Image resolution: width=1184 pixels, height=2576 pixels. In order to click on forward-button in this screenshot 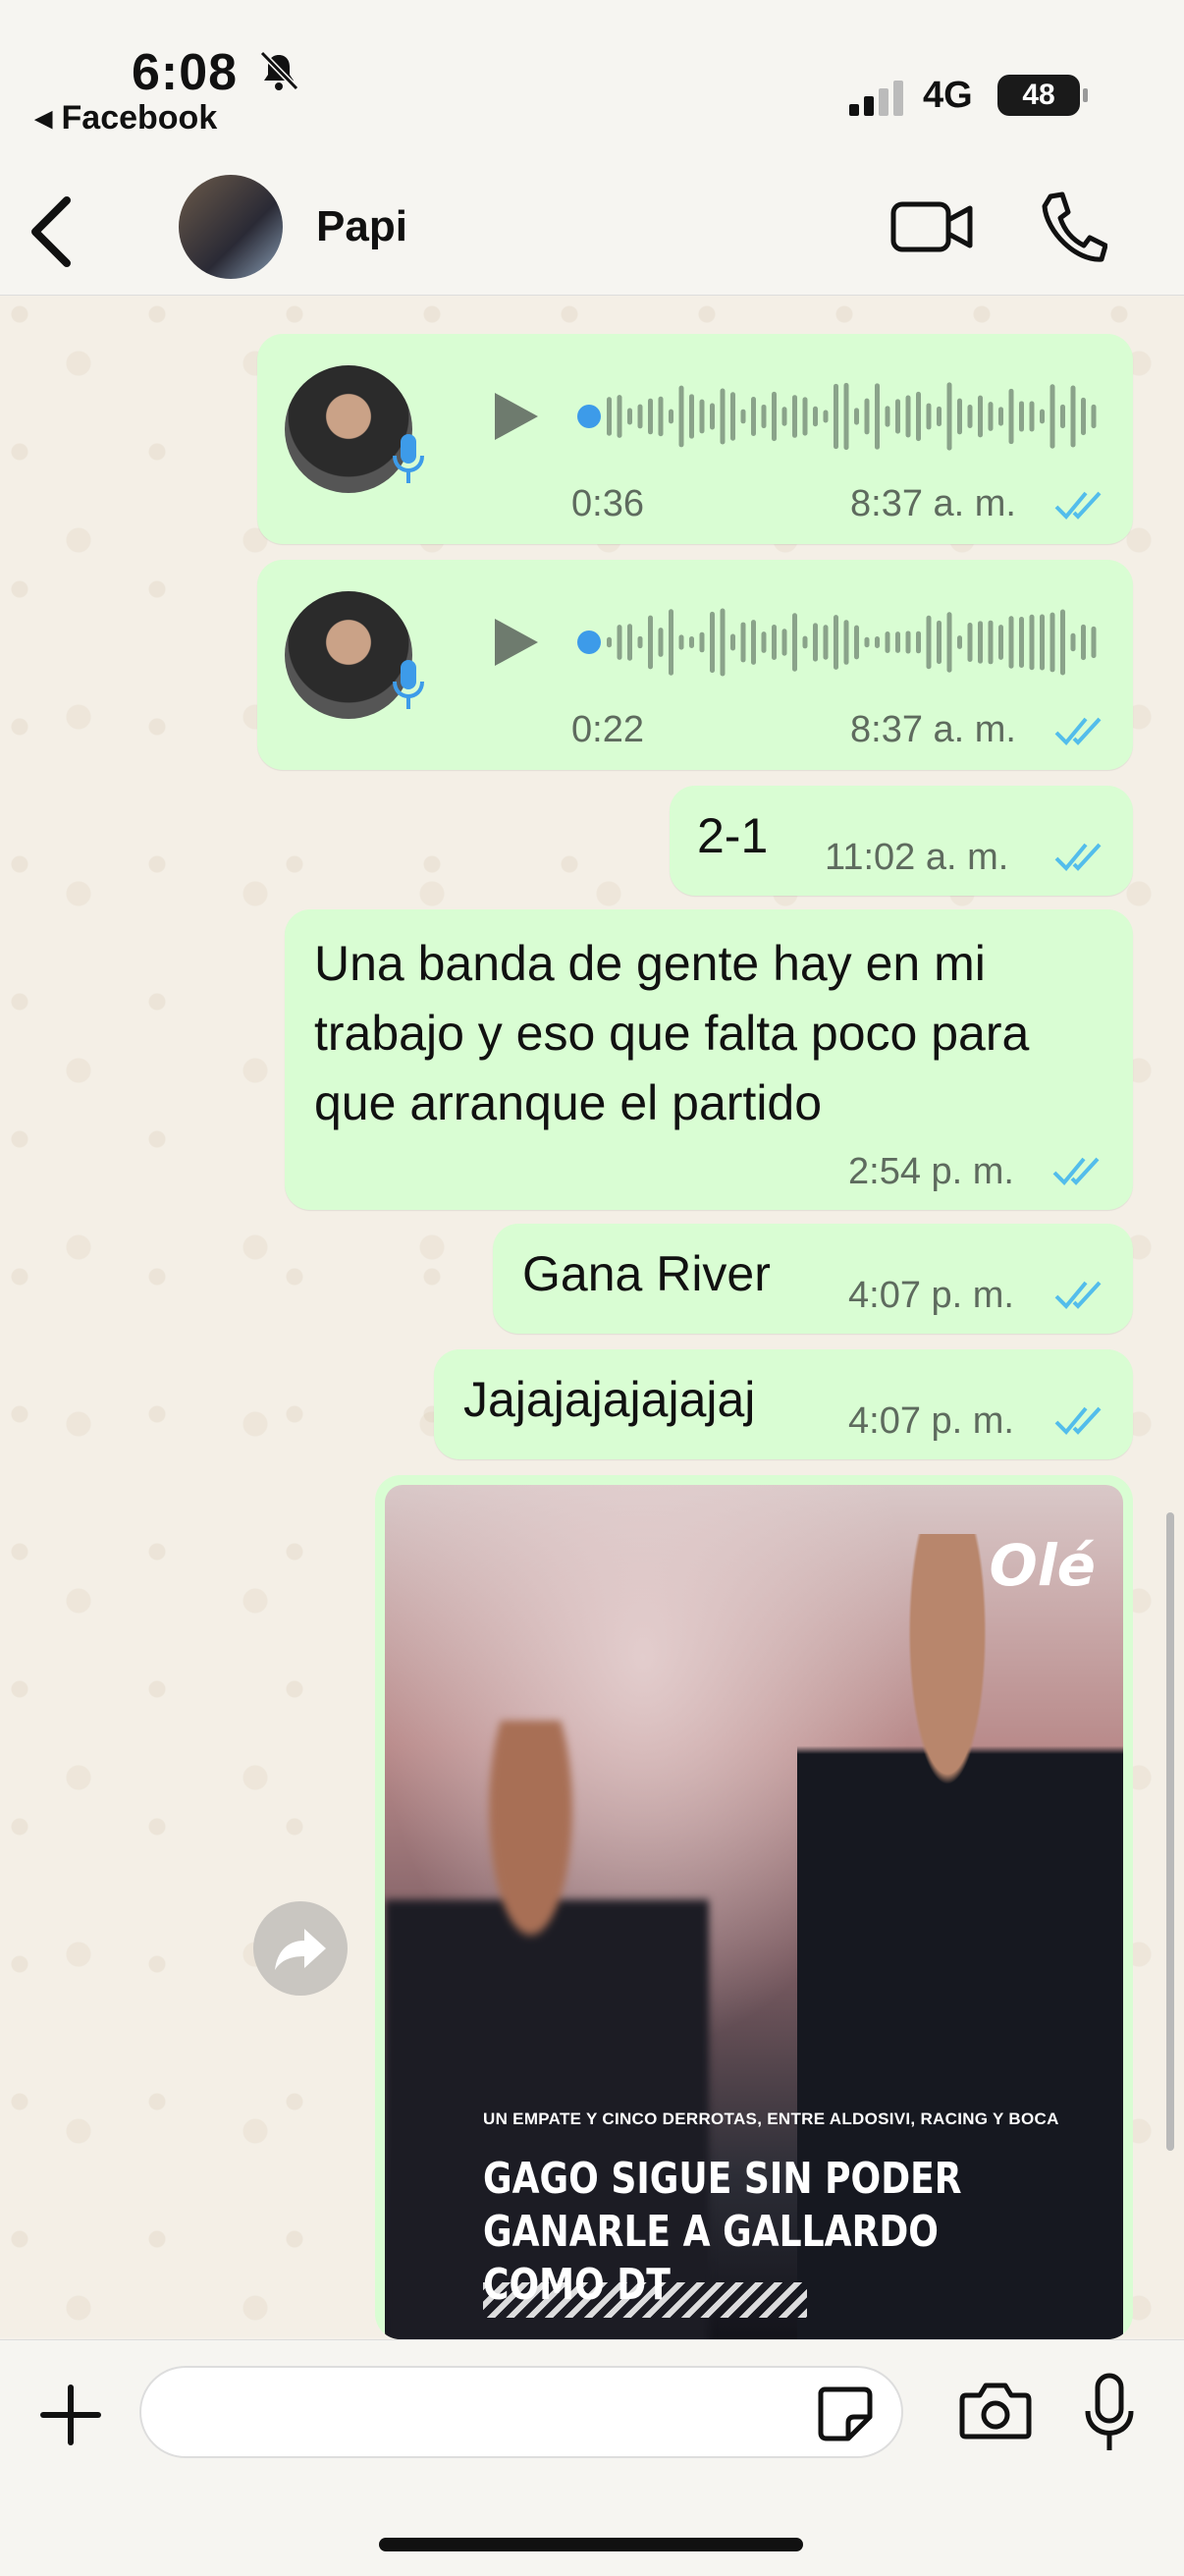, I will do `click(300, 1948)`.